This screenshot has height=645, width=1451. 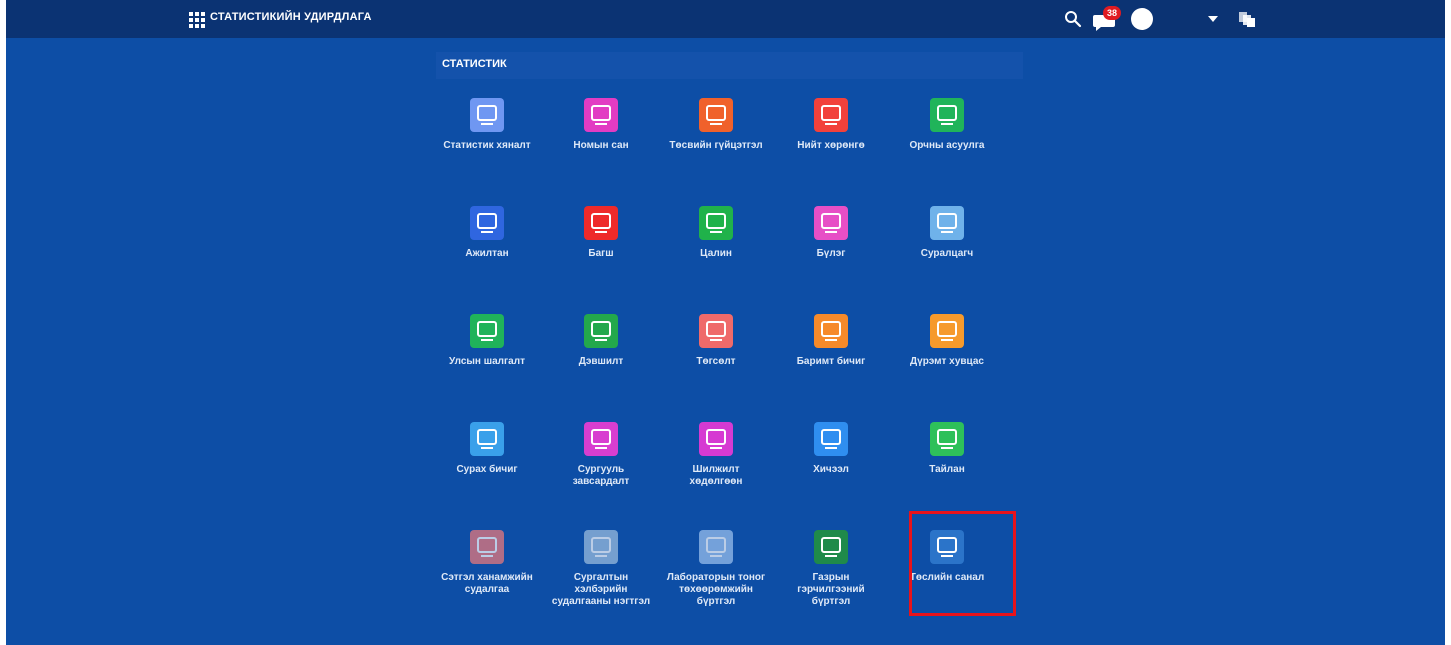 I want to click on tile-exam: Улсын шалгалт, so click(x=487, y=341).